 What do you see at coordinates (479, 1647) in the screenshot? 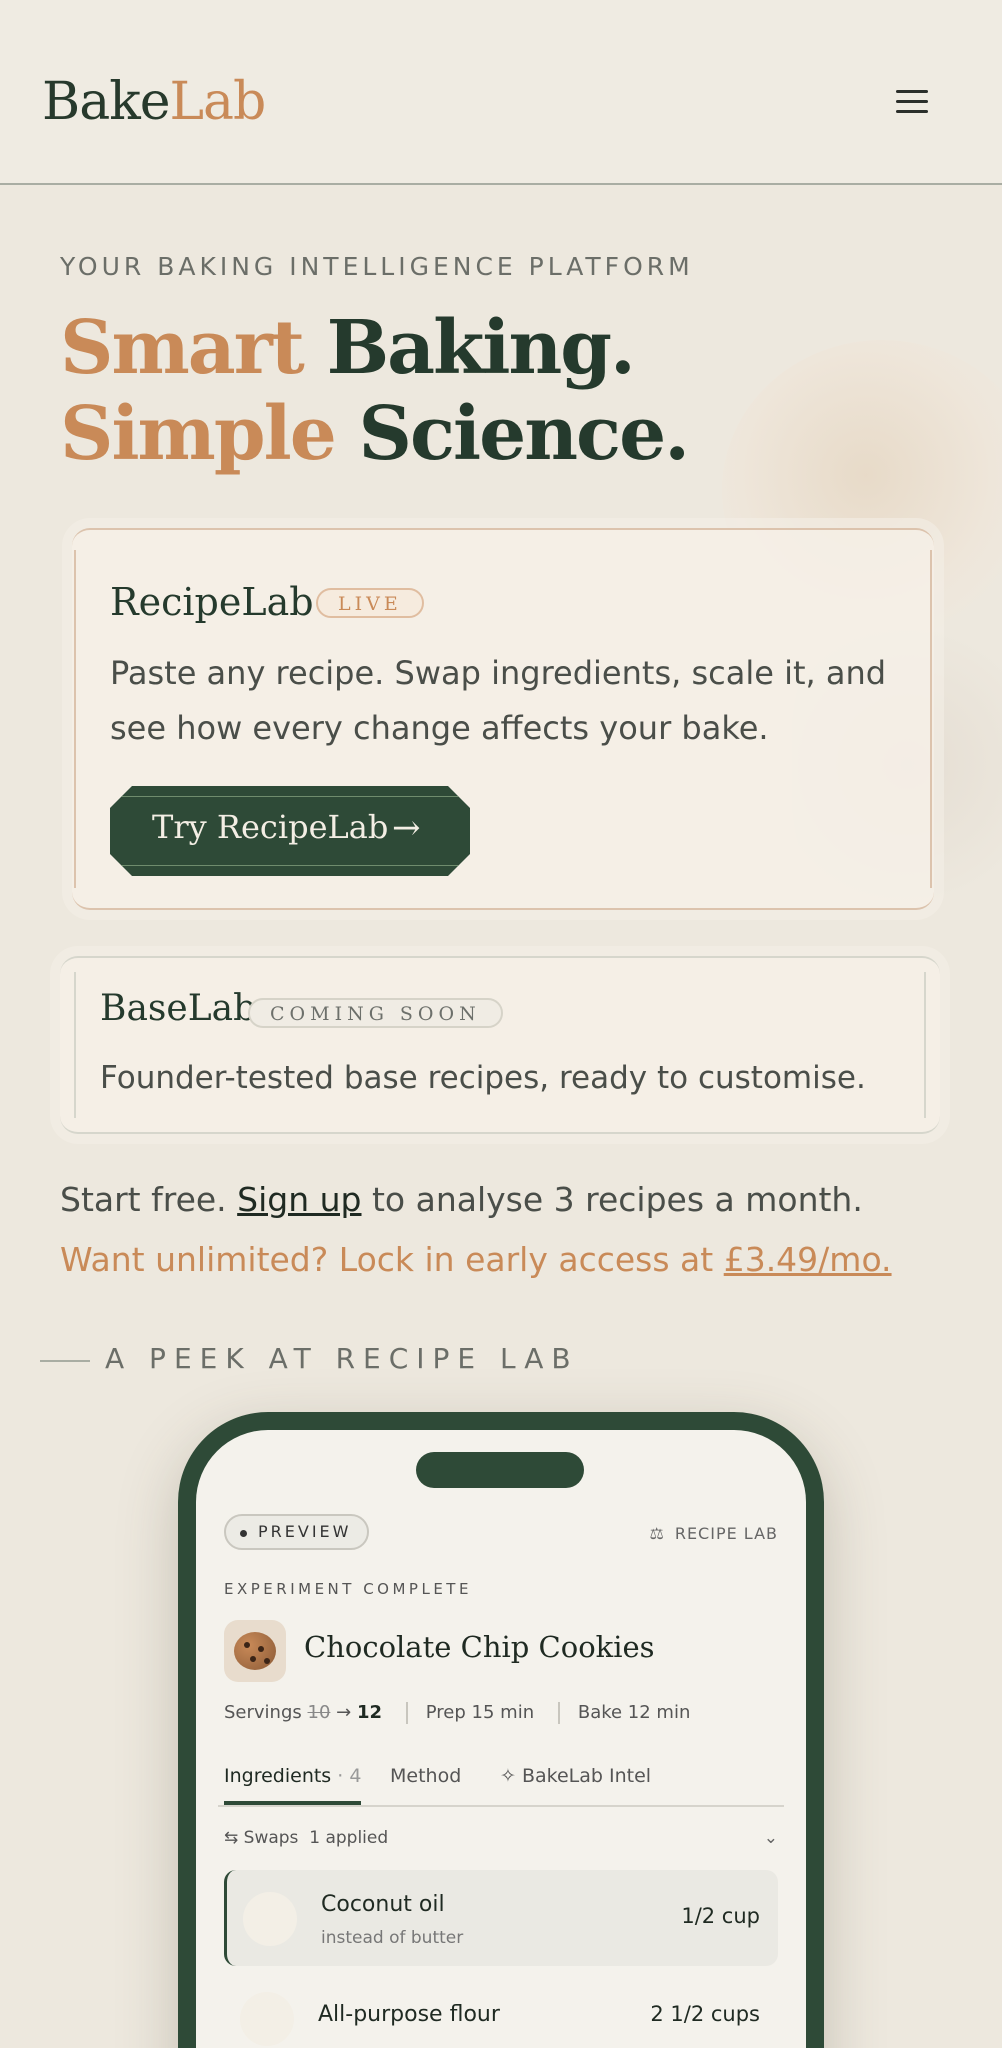
I see `recipe-title: Chocolate Chip Cookies` at bounding box center [479, 1647].